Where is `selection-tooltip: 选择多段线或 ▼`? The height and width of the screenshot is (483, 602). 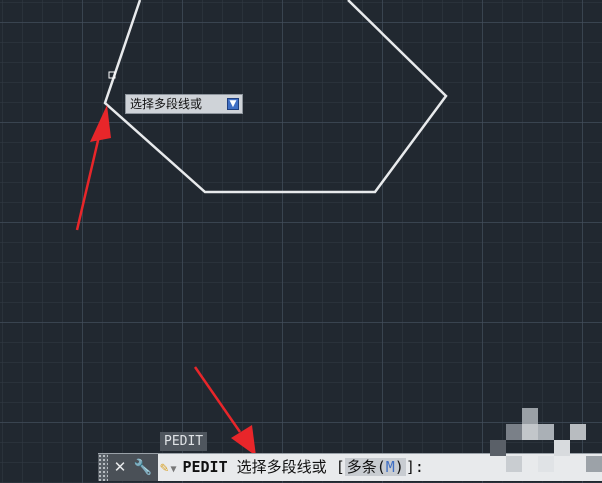
selection-tooltip: 选择多段线或 ▼ is located at coordinates (184, 104).